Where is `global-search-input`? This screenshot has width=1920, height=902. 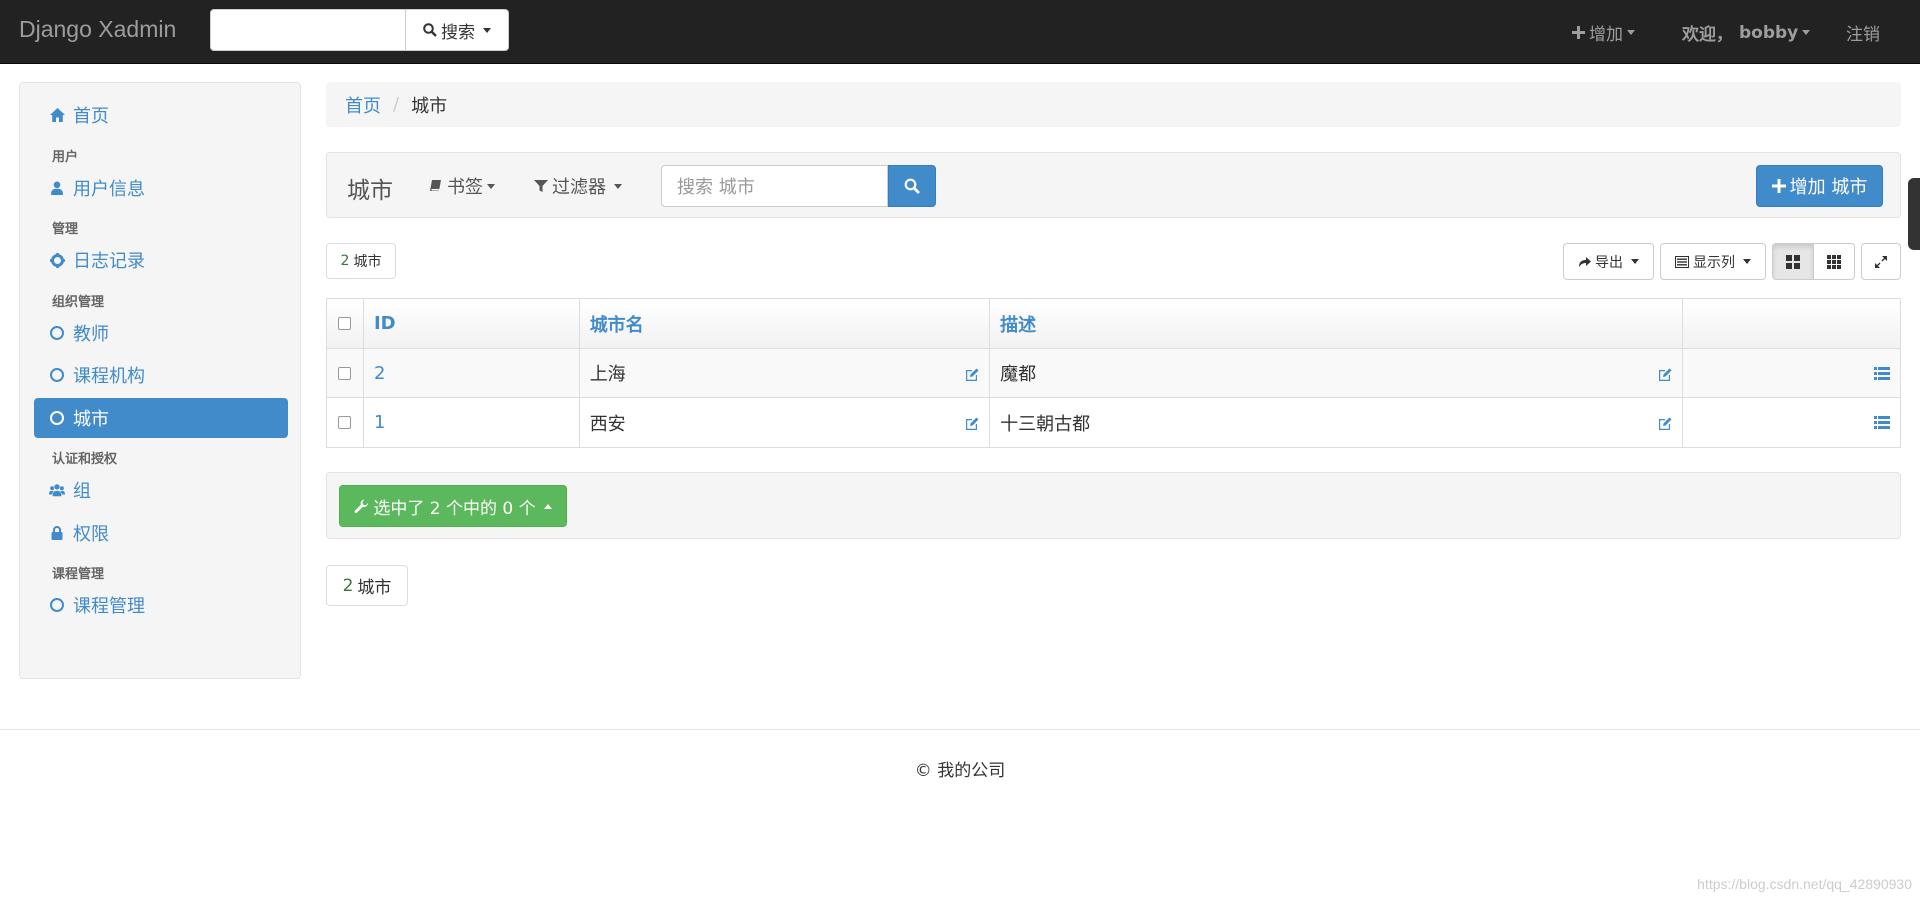
global-search-input is located at coordinates (308, 30).